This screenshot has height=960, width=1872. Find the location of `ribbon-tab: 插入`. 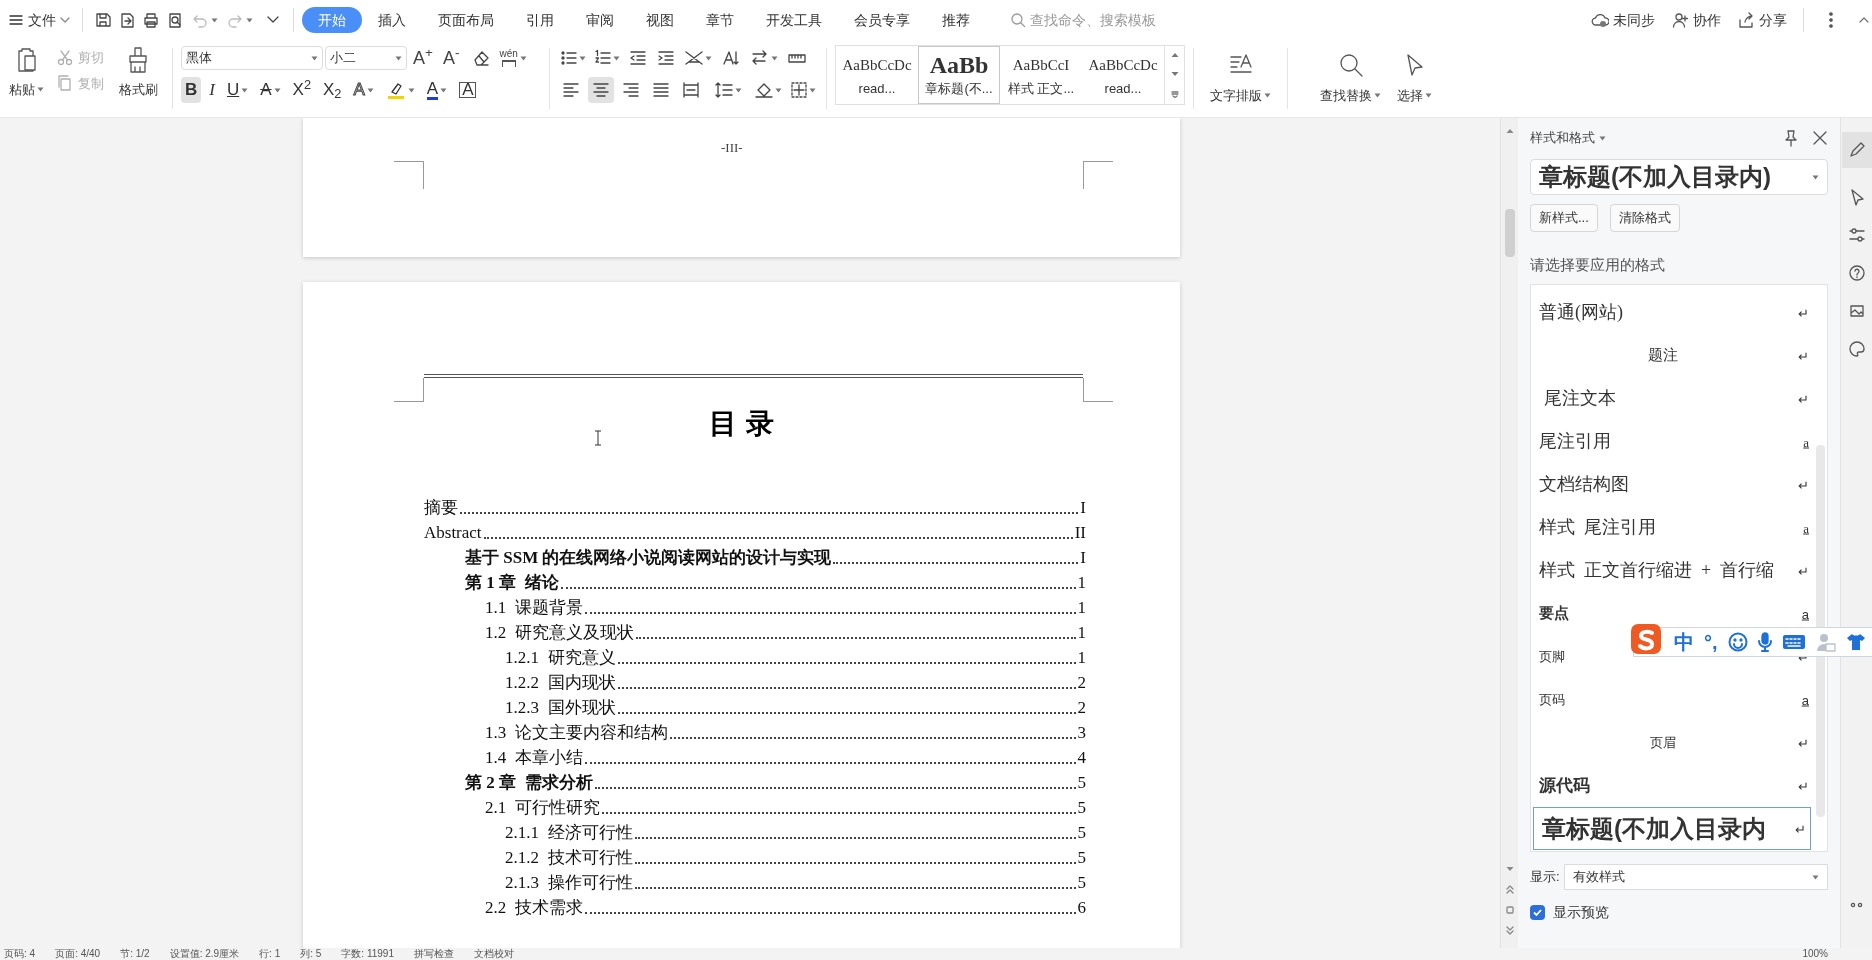

ribbon-tab: 插入 is located at coordinates (392, 20).